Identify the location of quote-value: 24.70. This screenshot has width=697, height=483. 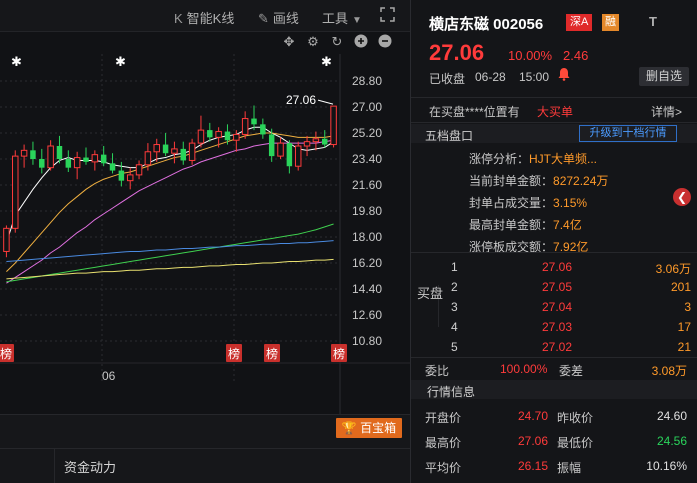
(533, 416).